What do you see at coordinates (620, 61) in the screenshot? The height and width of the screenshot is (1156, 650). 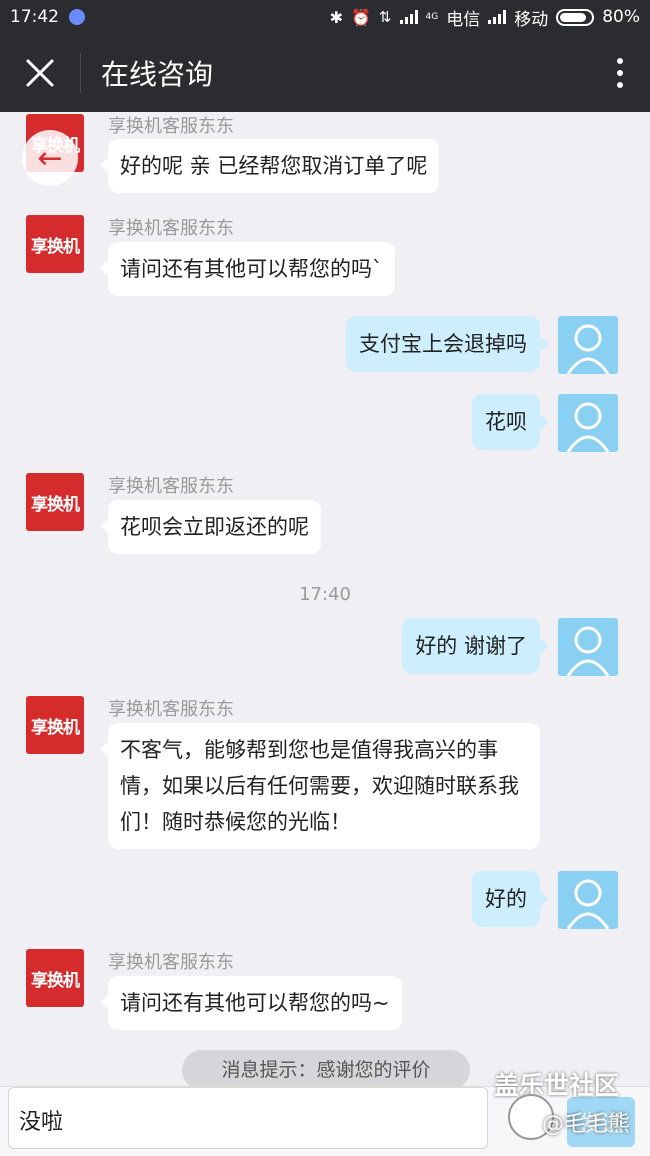 I see `more-vertical-icon` at bounding box center [620, 61].